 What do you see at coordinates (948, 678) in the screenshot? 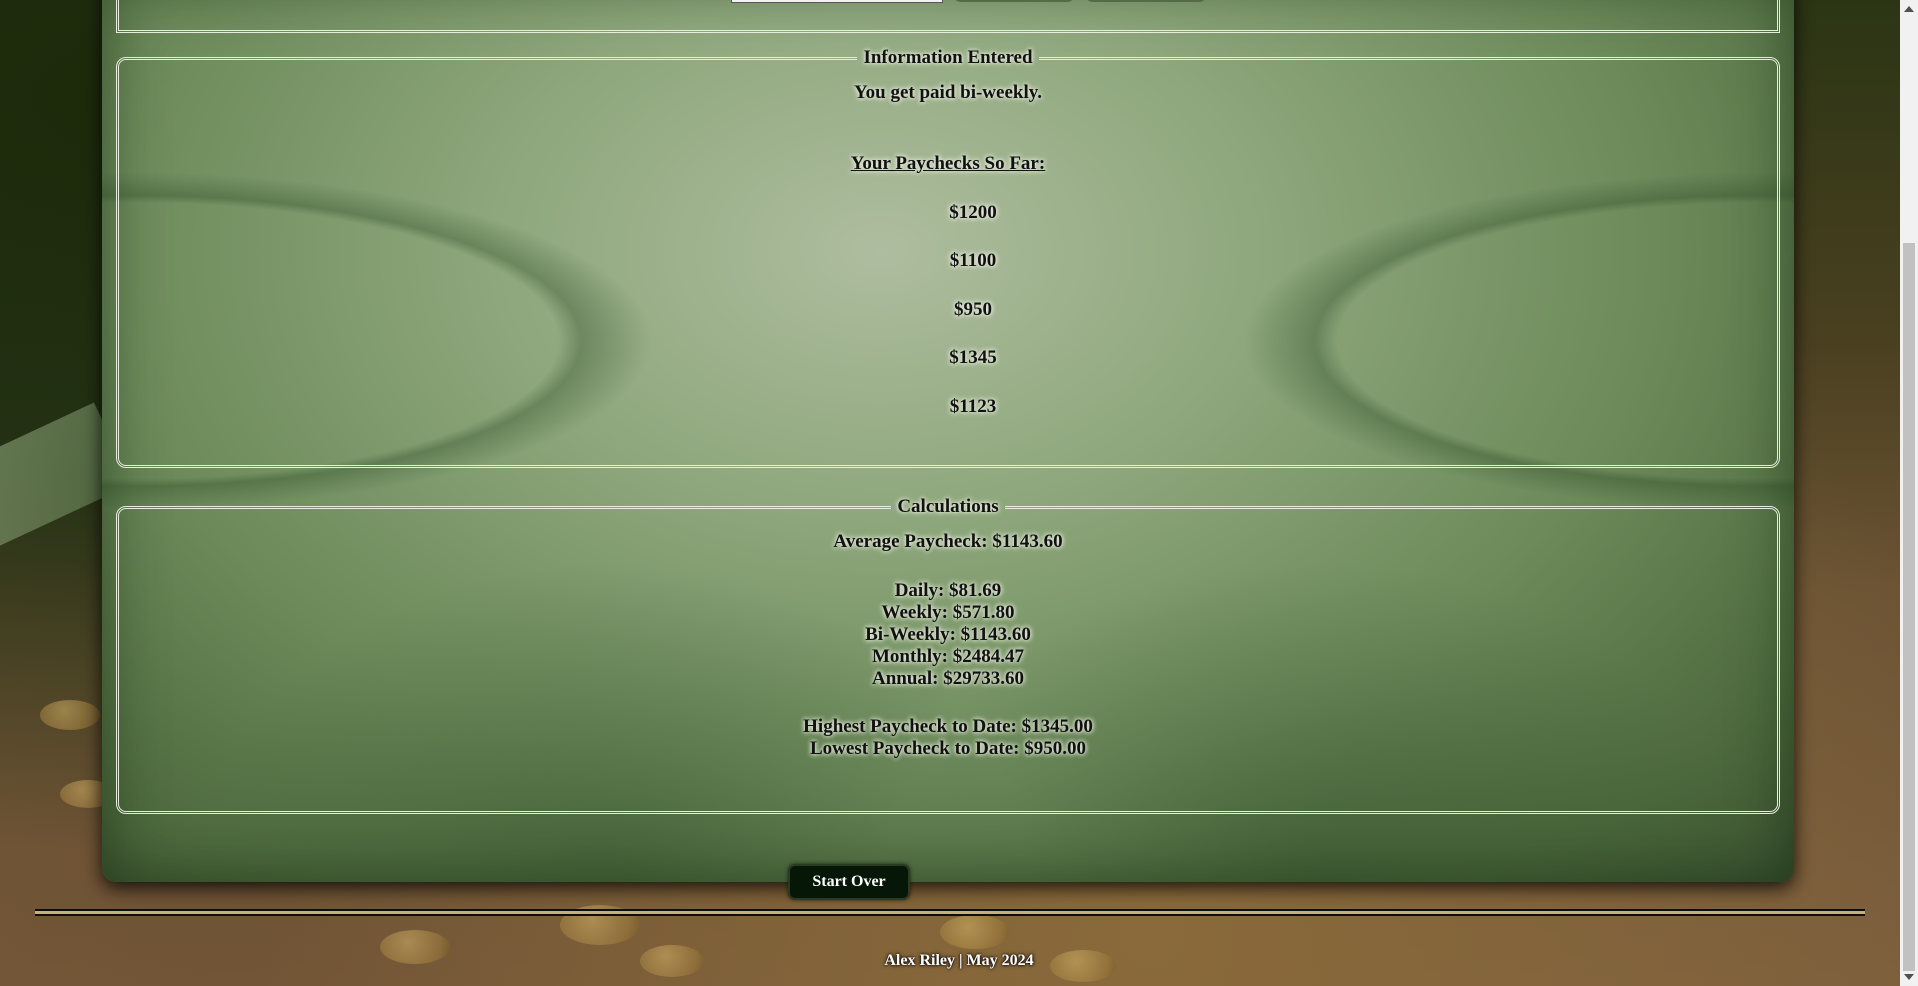
I see `annual-amount-text: Annual: $29733.60` at bounding box center [948, 678].